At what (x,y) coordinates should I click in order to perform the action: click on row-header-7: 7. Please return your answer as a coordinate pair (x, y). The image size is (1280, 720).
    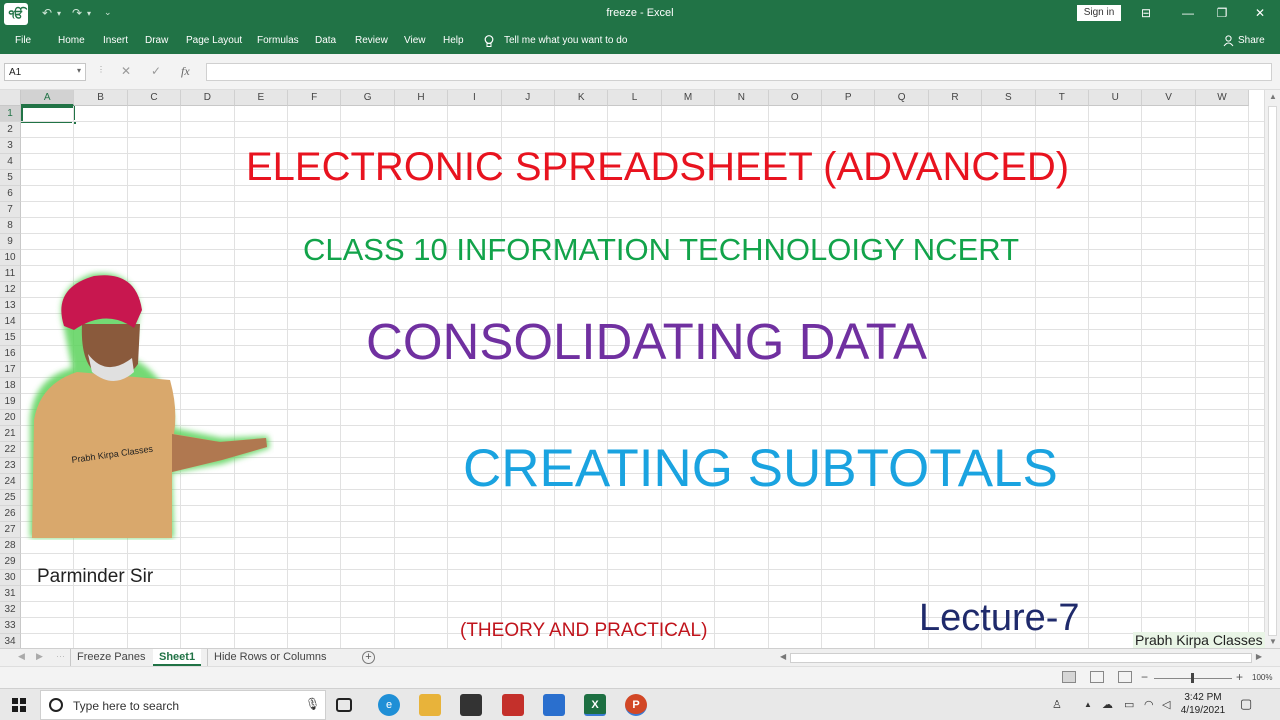
    Looking at the image, I should click on (10, 210).